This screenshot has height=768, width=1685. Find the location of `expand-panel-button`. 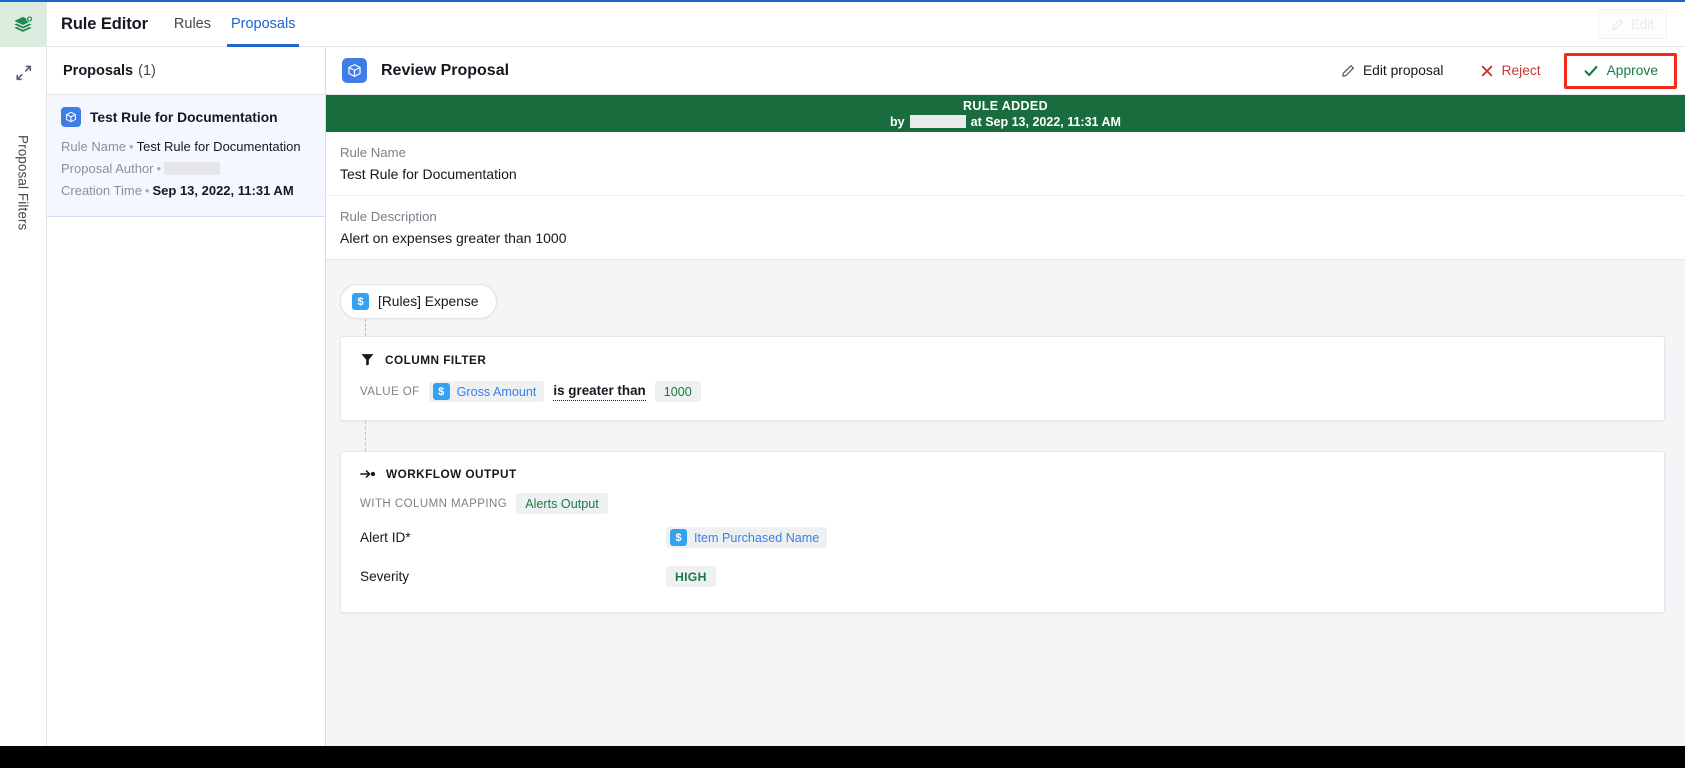

expand-panel-button is located at coordinates (23, 72).